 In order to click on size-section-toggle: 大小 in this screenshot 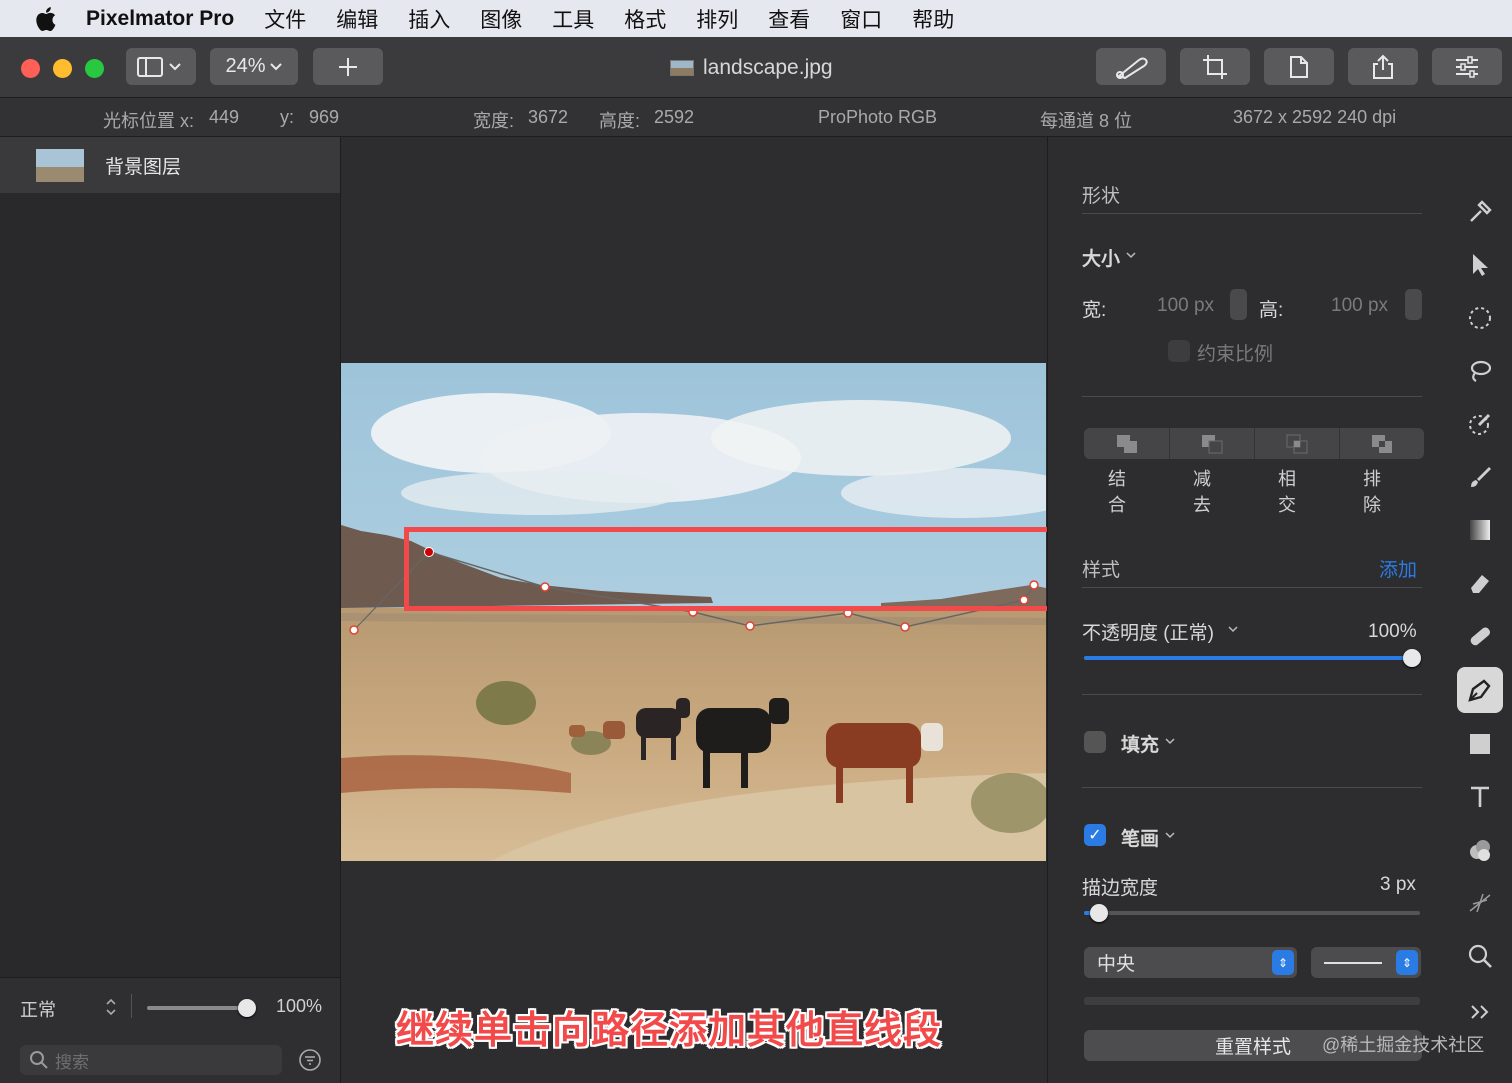, I will do `click(1101, 257)`.